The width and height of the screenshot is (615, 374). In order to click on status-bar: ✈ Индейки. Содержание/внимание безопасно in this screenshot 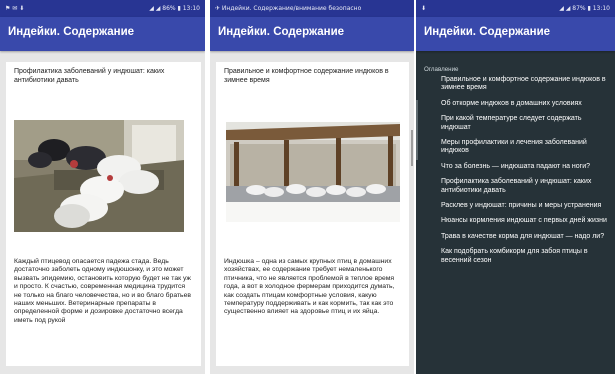, I will do `click(312, 8)`.